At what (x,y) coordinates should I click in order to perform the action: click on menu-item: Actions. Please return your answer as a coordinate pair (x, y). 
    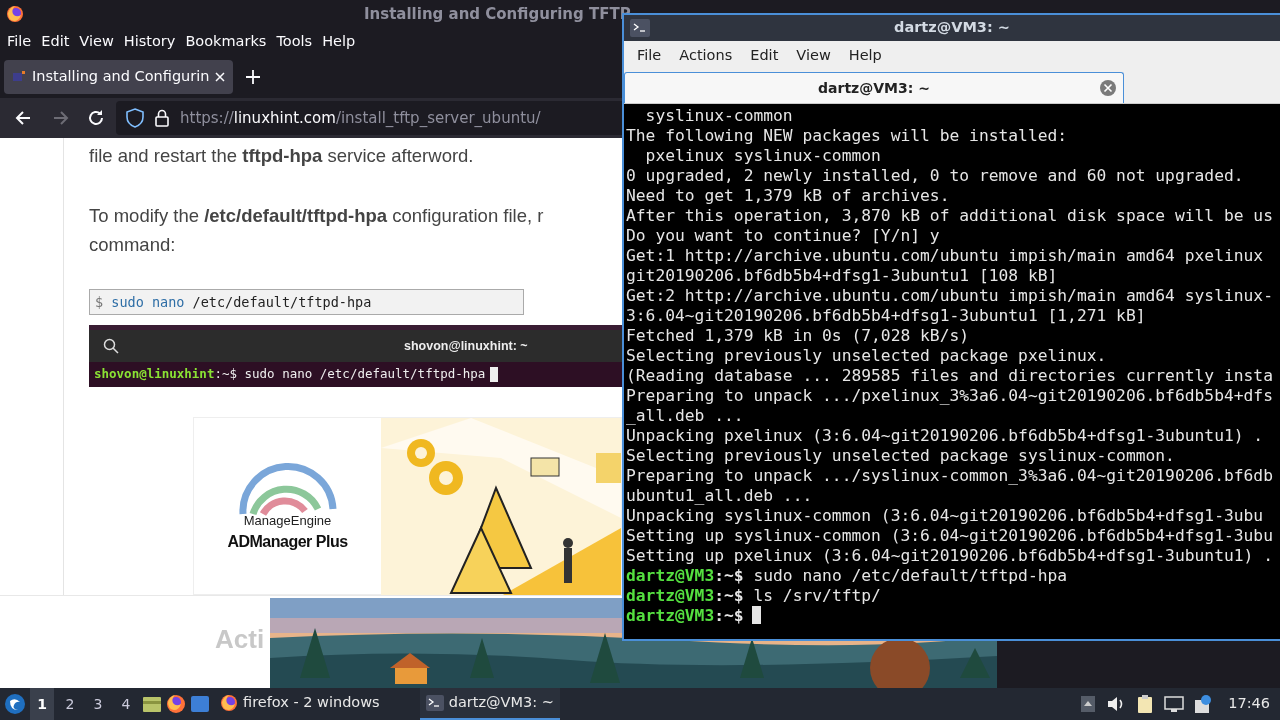
    Looking at the image, I should click on (706, 56).